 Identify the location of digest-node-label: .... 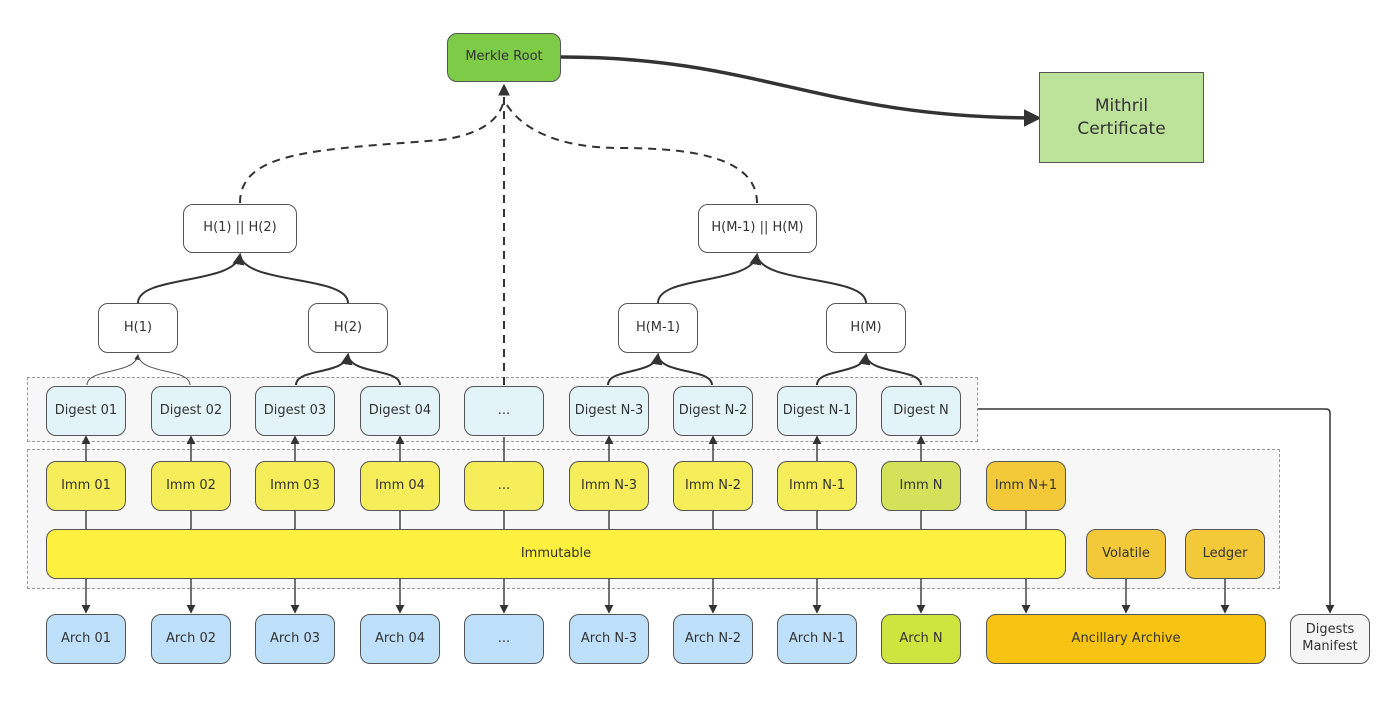
(504, 410).